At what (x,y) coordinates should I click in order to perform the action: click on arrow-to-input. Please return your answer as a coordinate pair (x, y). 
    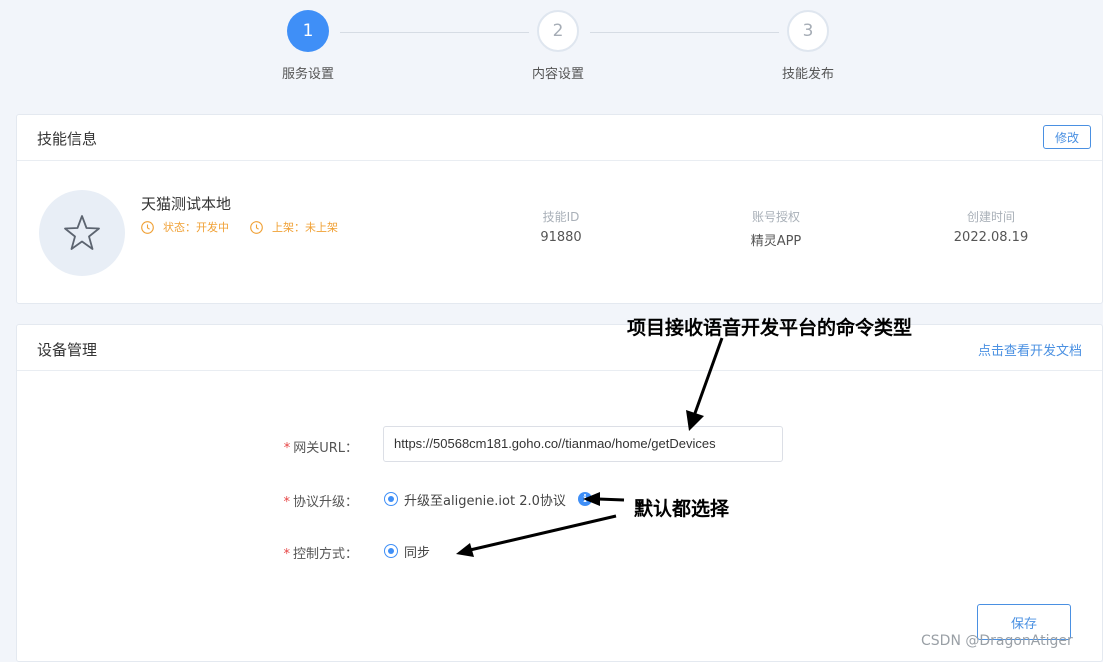
    Looking at the image, I should click on (708, 377).